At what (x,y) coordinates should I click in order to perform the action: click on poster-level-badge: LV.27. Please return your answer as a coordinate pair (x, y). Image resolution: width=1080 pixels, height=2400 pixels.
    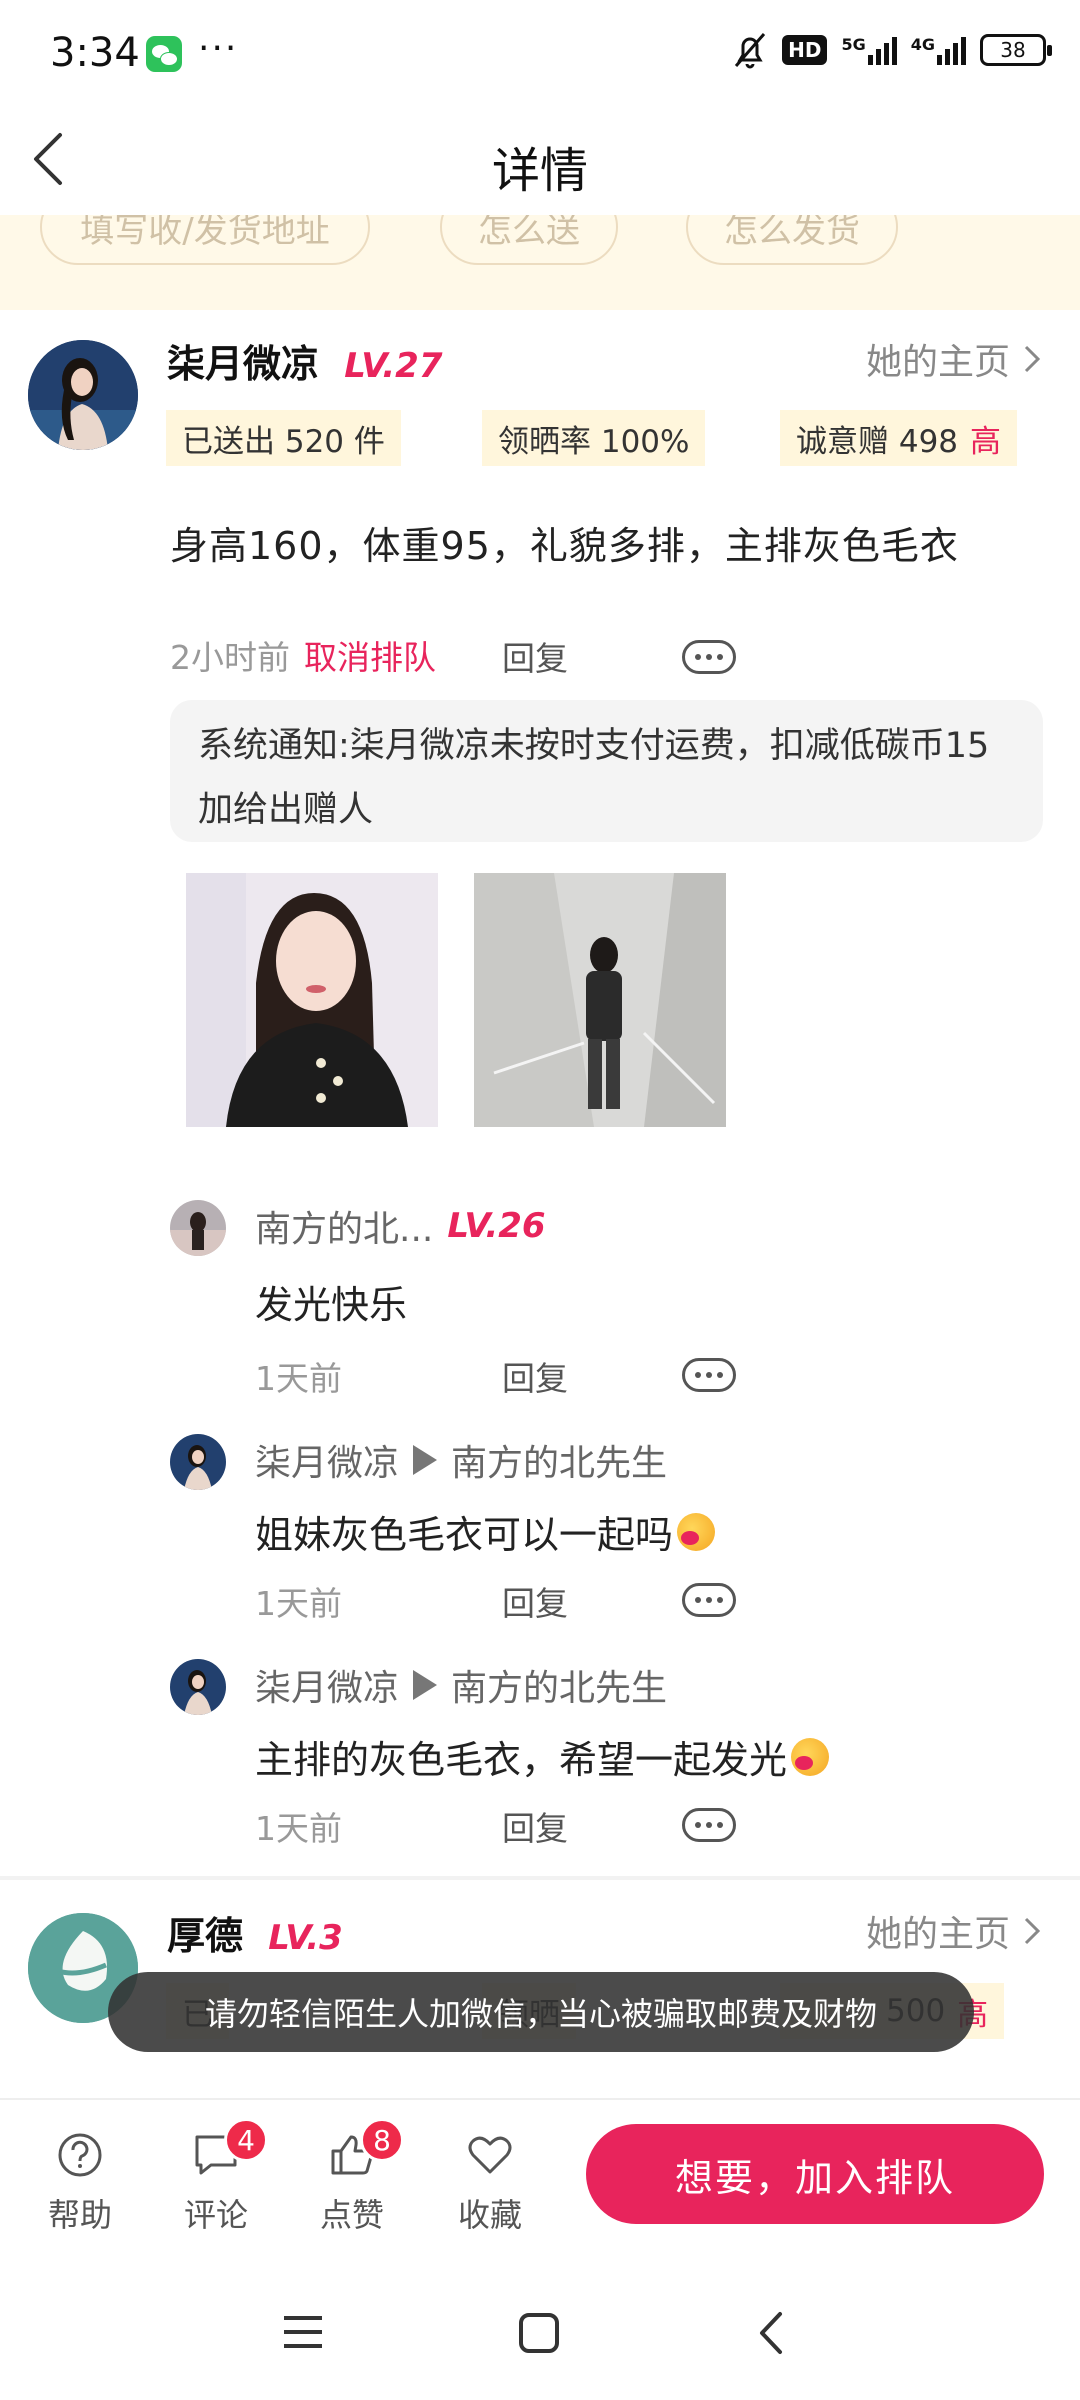
    Looking at the image, I should click on (393, 366).